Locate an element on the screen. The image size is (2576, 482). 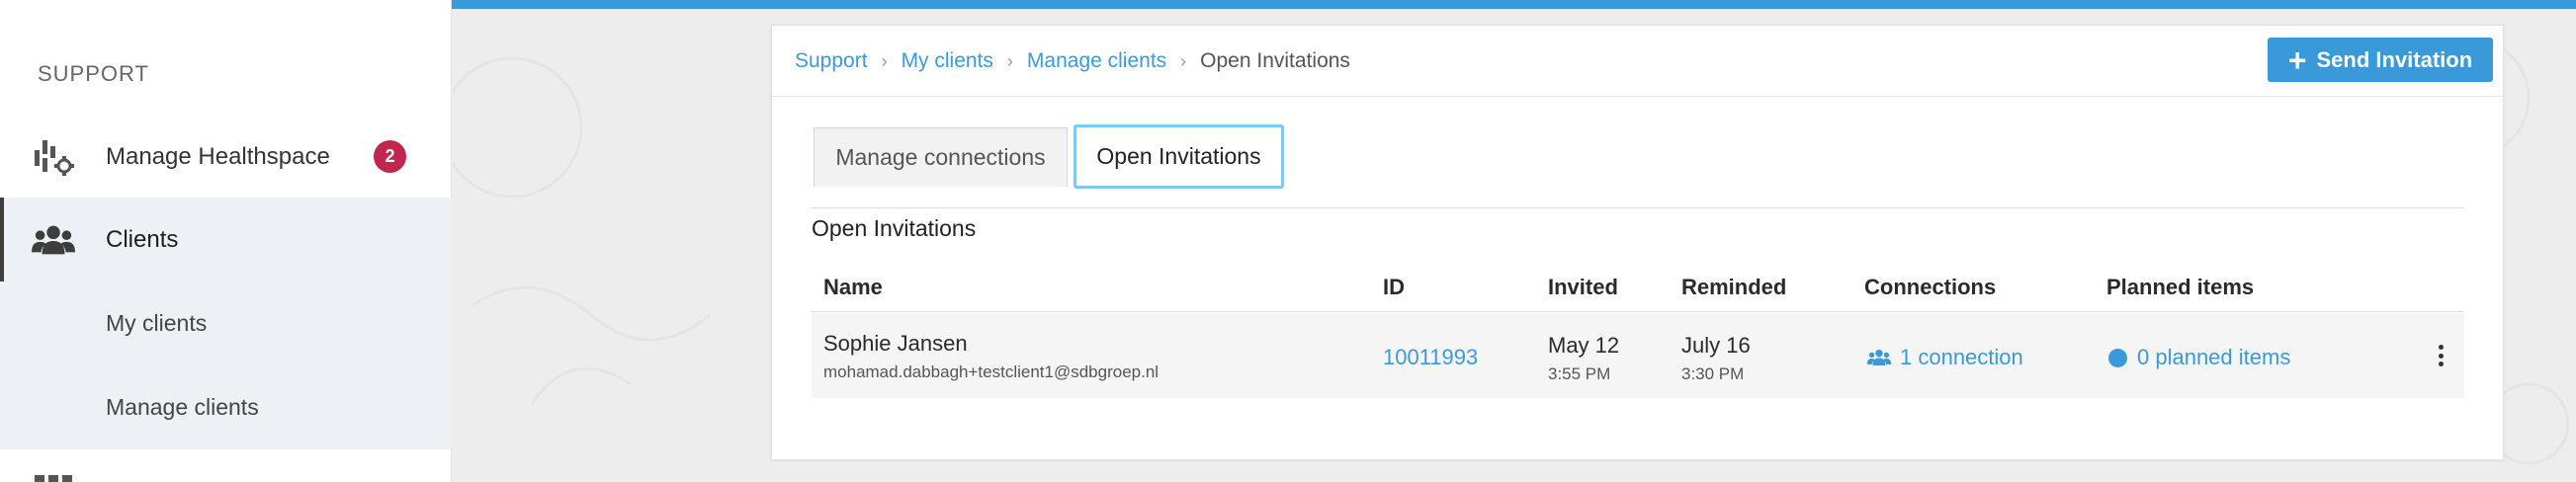
breadcrumb-link-support: Support is located at coordinates (831, 61).